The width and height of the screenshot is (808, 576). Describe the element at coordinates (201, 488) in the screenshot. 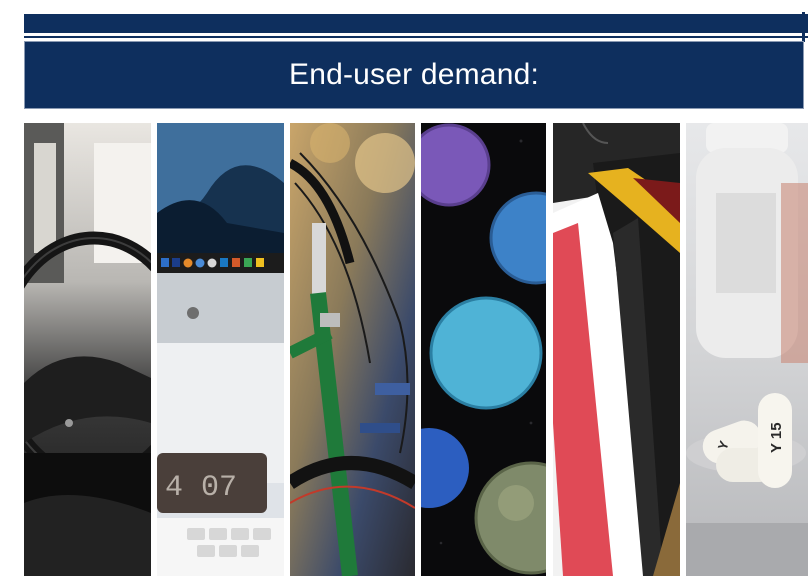

I see `clock-display: 4 07` at that location.